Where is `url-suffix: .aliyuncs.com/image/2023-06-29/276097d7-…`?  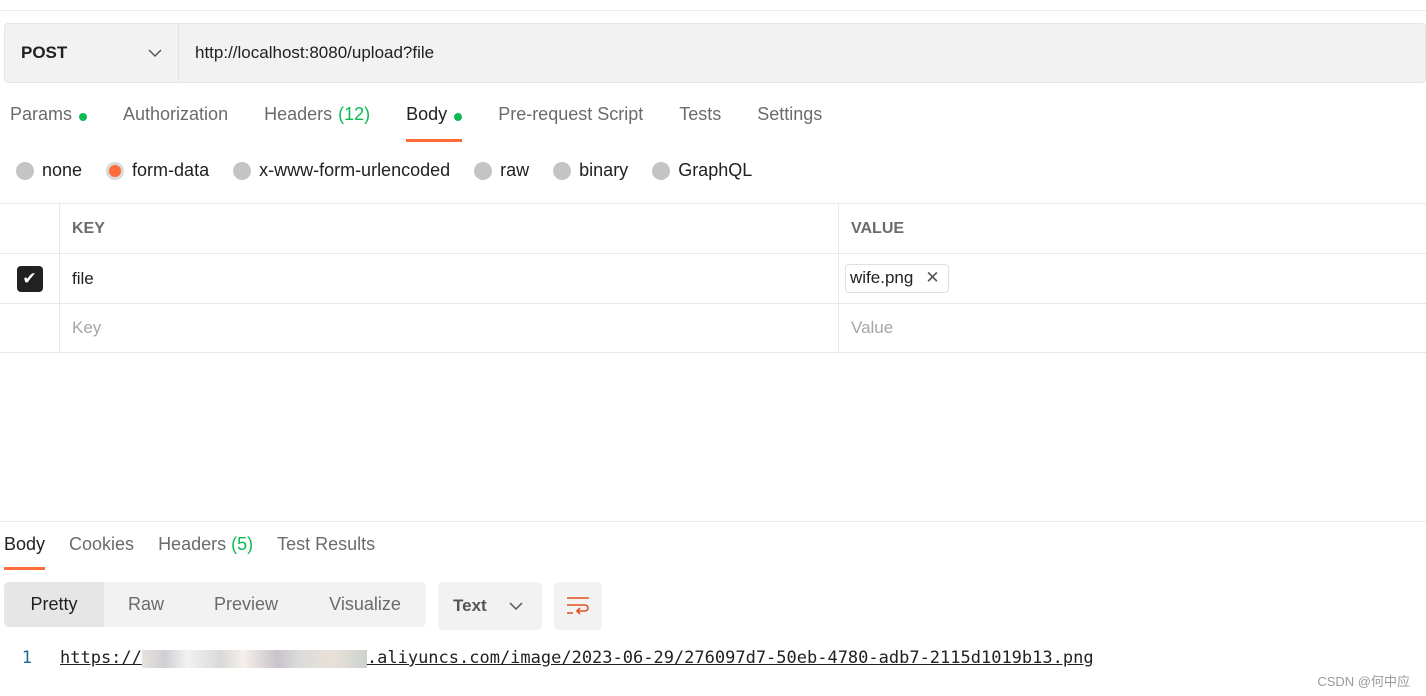
url-suffix: .aliyuncs.com/image/2023-06-29/276097d7-… is located at coordinates (730, 658).